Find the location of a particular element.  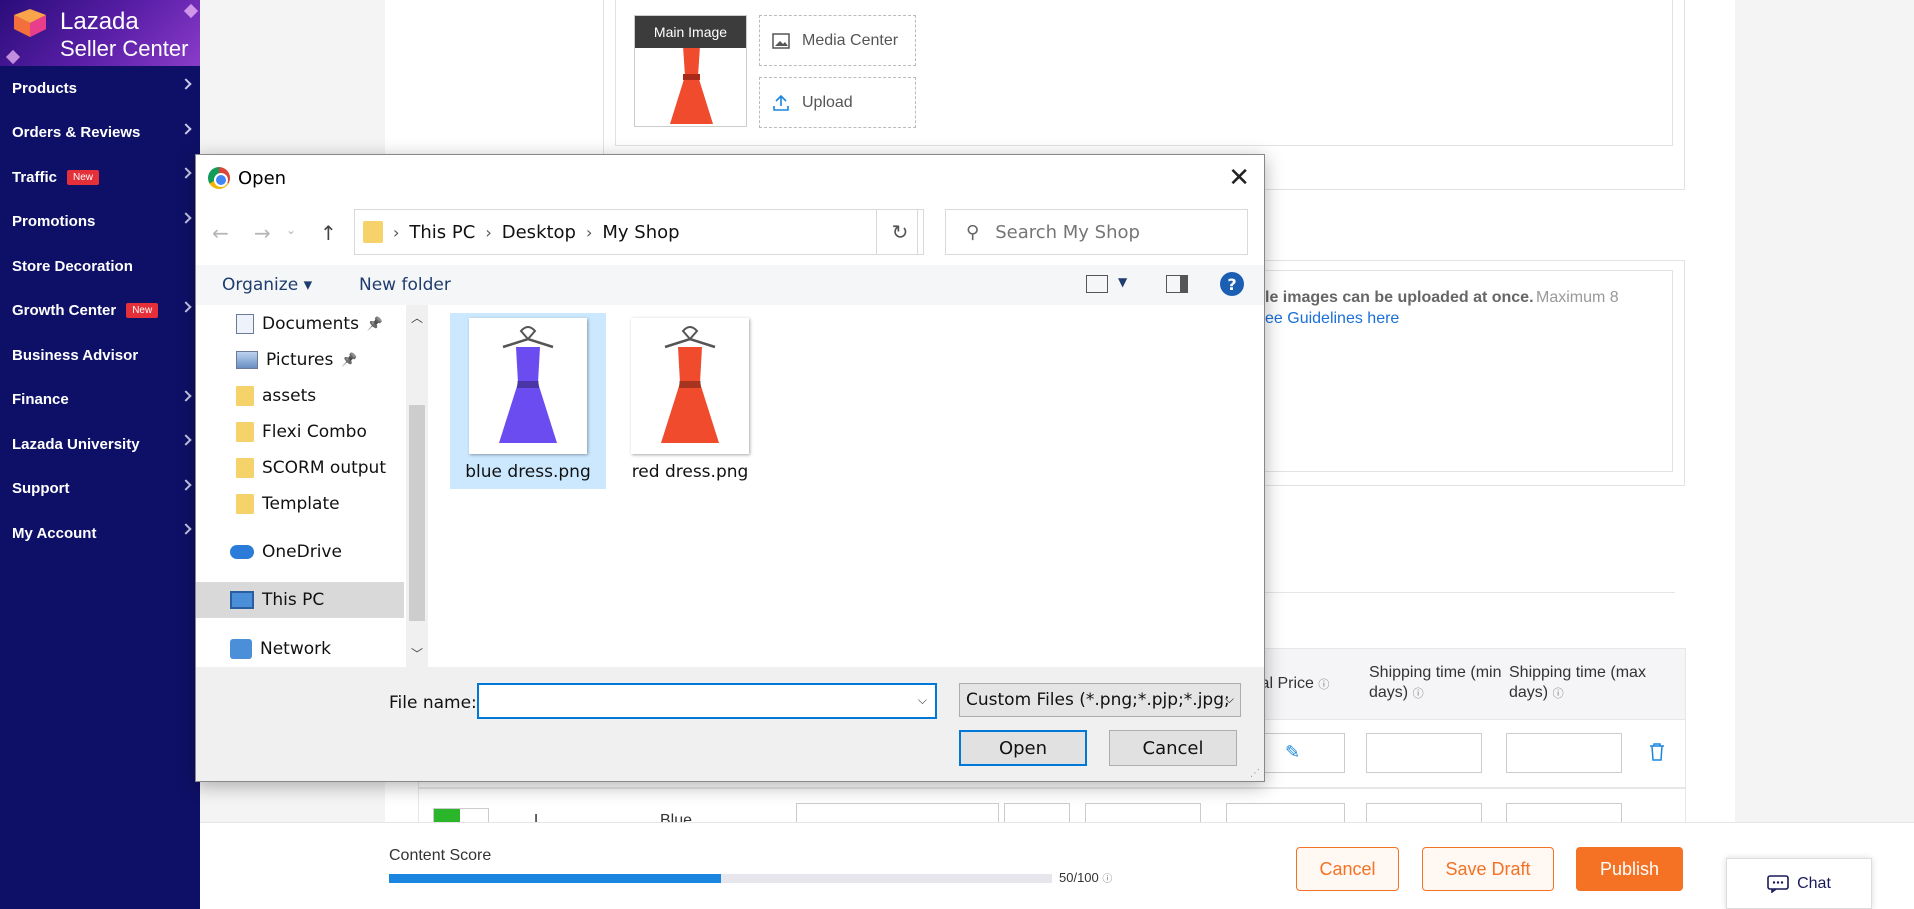

help-icon: ? is located at coordinates (1232, 284).